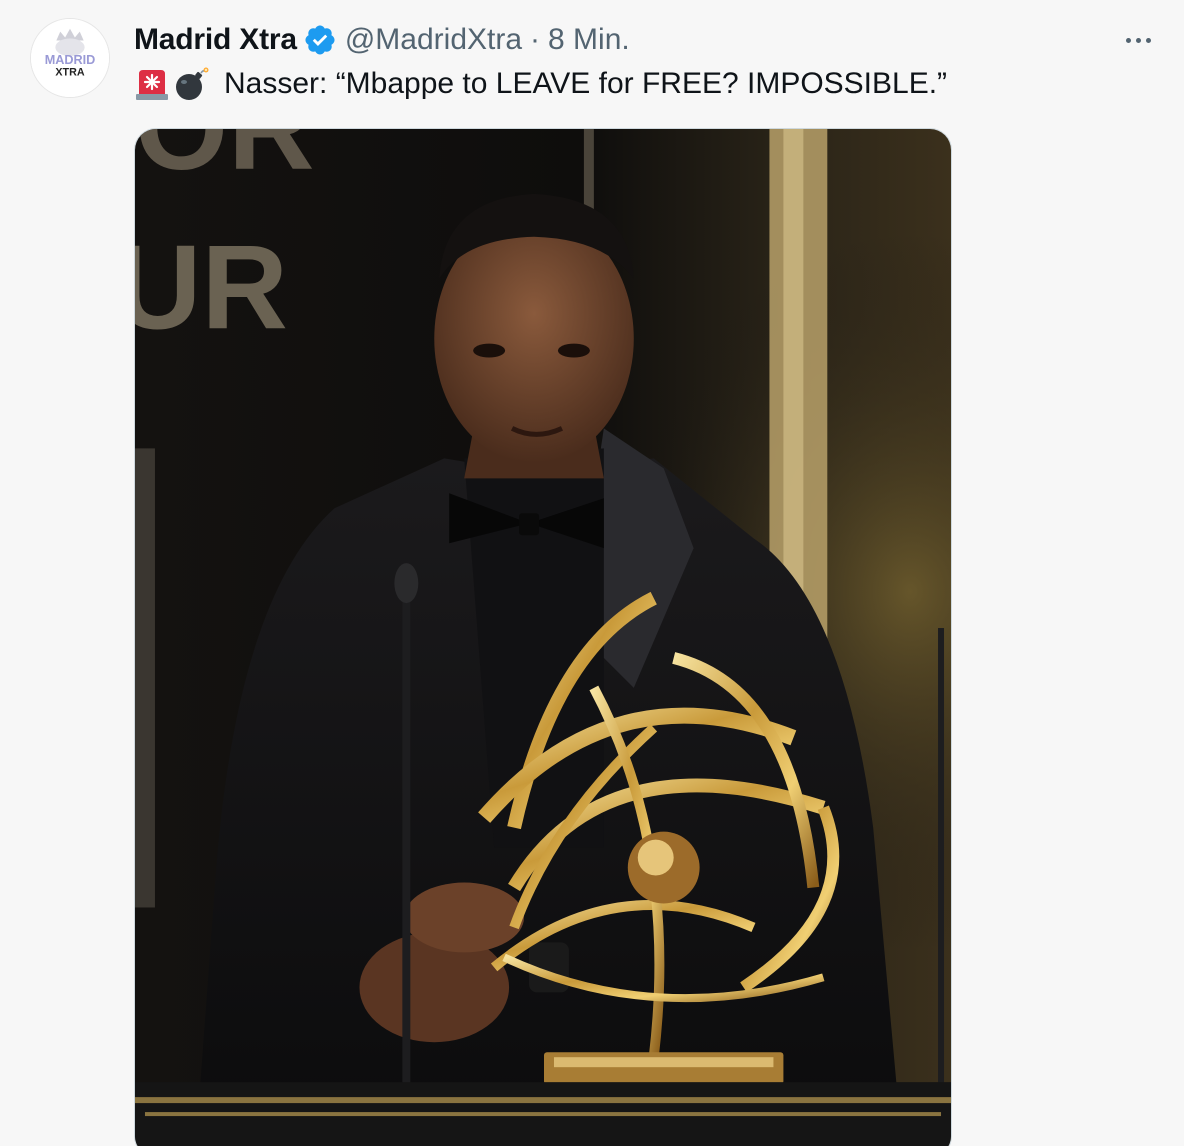 Image resolution: width=1184 pixels, height=1146 pixels. What do you see at coordinates (211, 288) in the screenshot?
I see `backdrop-letters-bottom: UR` at bounding box center [211, 288].